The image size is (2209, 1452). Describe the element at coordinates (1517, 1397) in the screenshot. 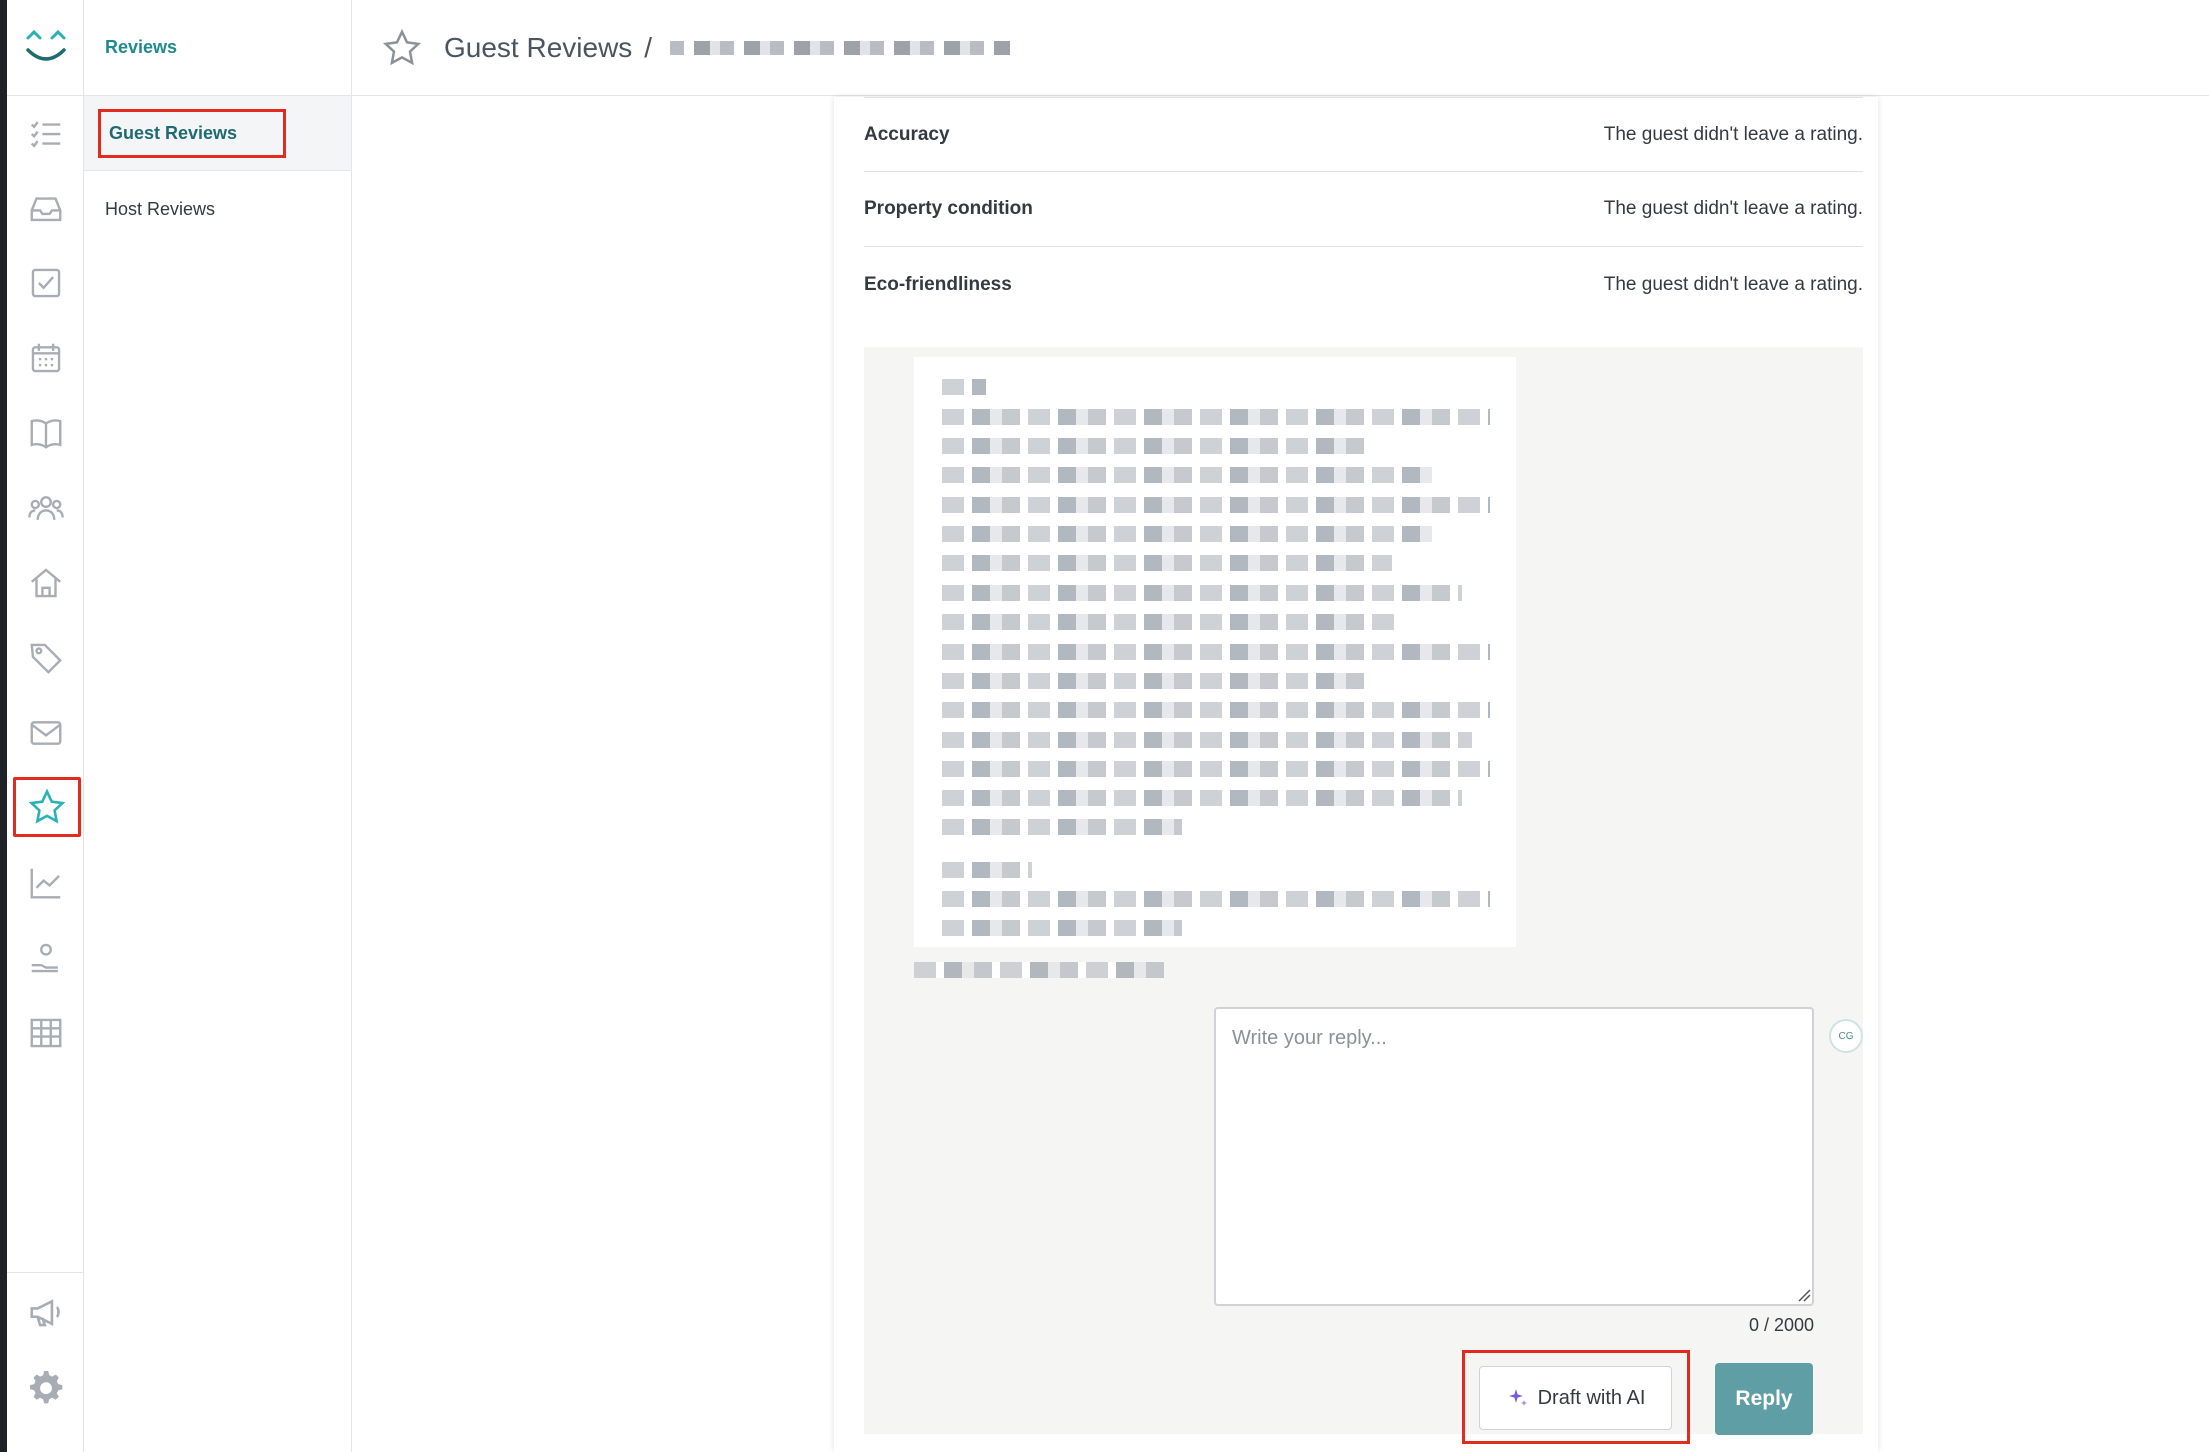

I see `sparkle-icon` at that location.